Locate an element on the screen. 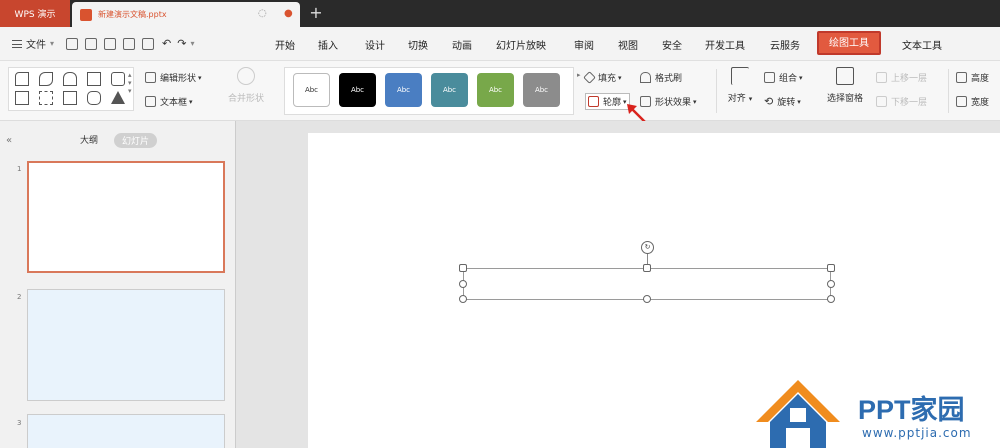 The height and width of the screenshot is (448, 1000). print-icon is located at coordinates (129, 43).